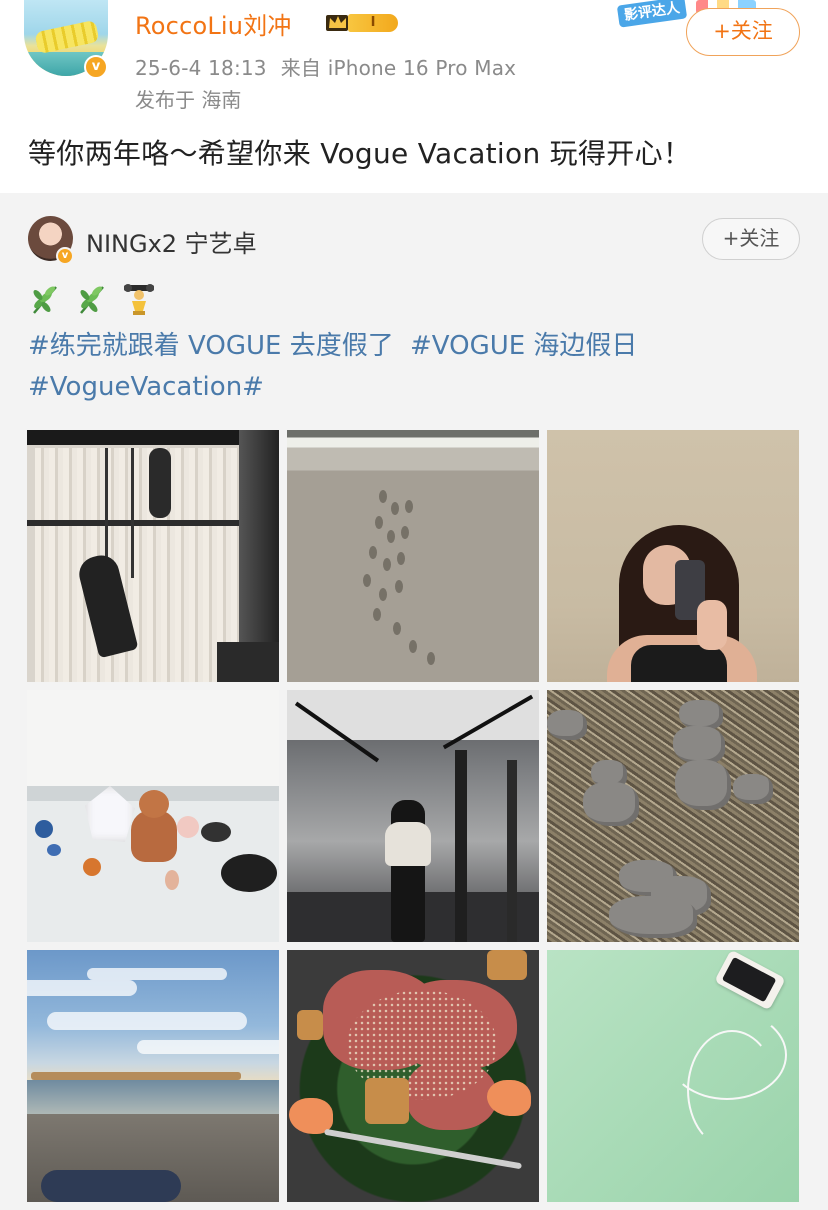 This screenshot has height=1210, width=828. I want to click on repost-username: NINGx2 宁艺卓, so click(171, 241).